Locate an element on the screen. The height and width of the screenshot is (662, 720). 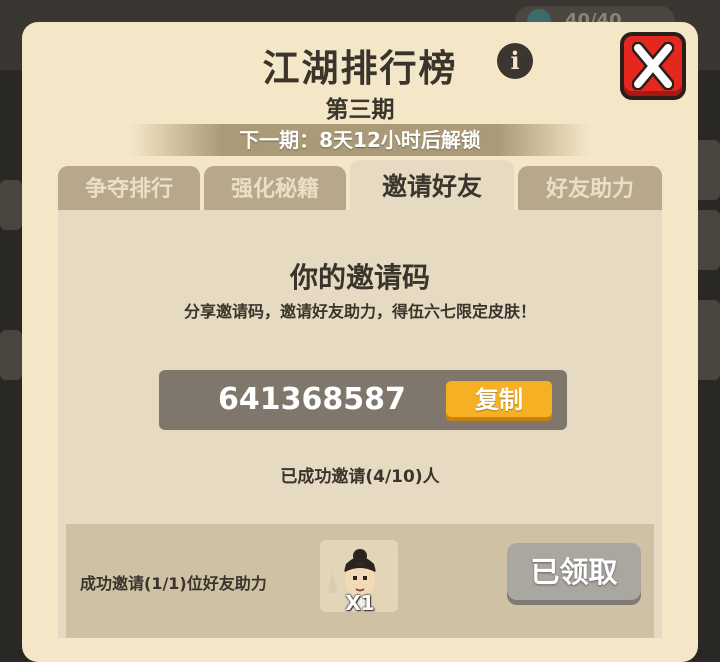
next-season-countdown: 下一期：8天12小时后解锁 is located at coordinates (360, 140).